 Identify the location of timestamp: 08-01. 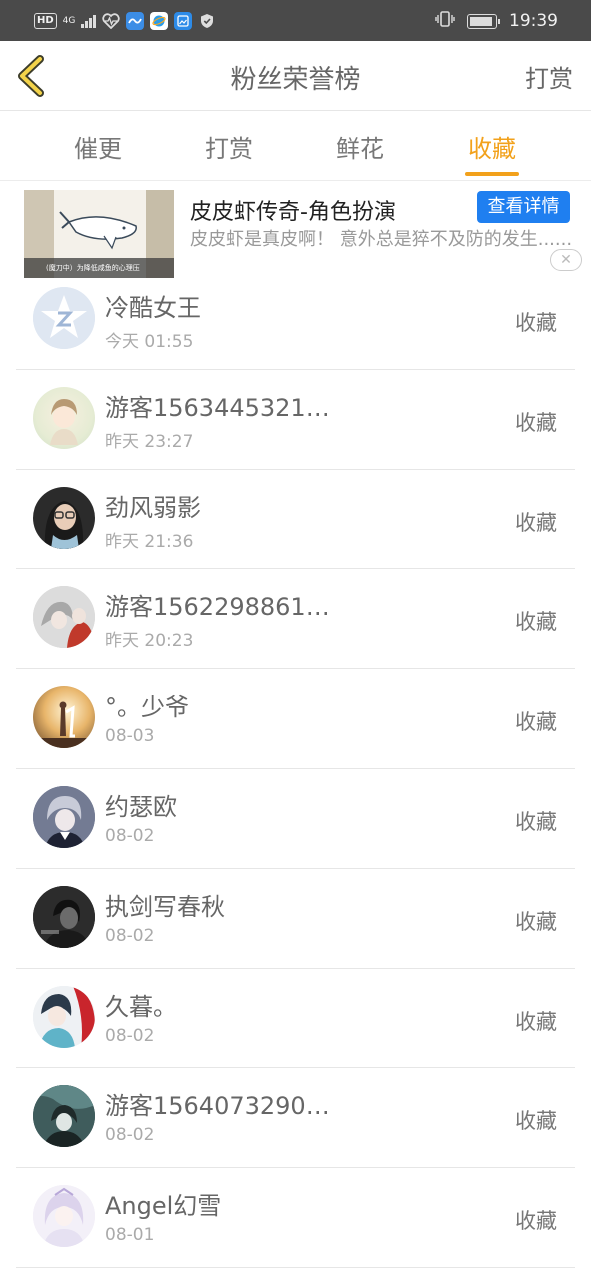
(130, 1235).